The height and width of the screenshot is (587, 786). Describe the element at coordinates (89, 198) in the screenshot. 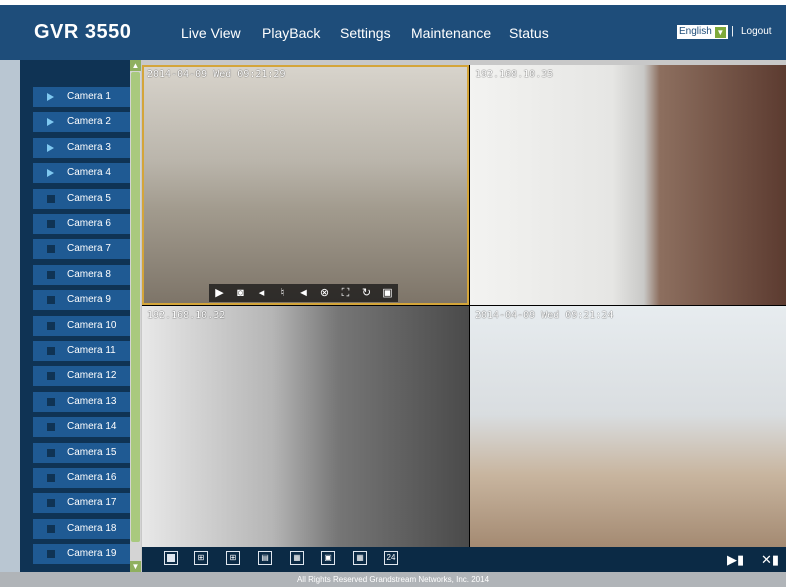

I see `camera-label: Camera 5` at that location.